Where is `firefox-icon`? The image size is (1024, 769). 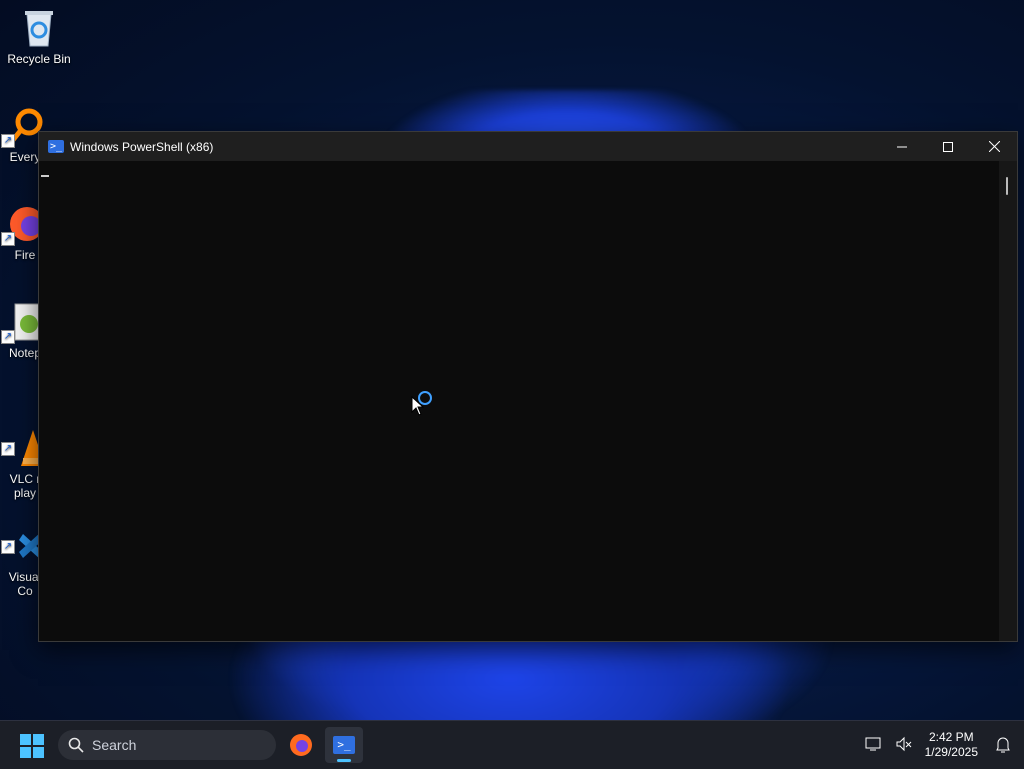 firefox-icon is located at coordinates (301, 745).